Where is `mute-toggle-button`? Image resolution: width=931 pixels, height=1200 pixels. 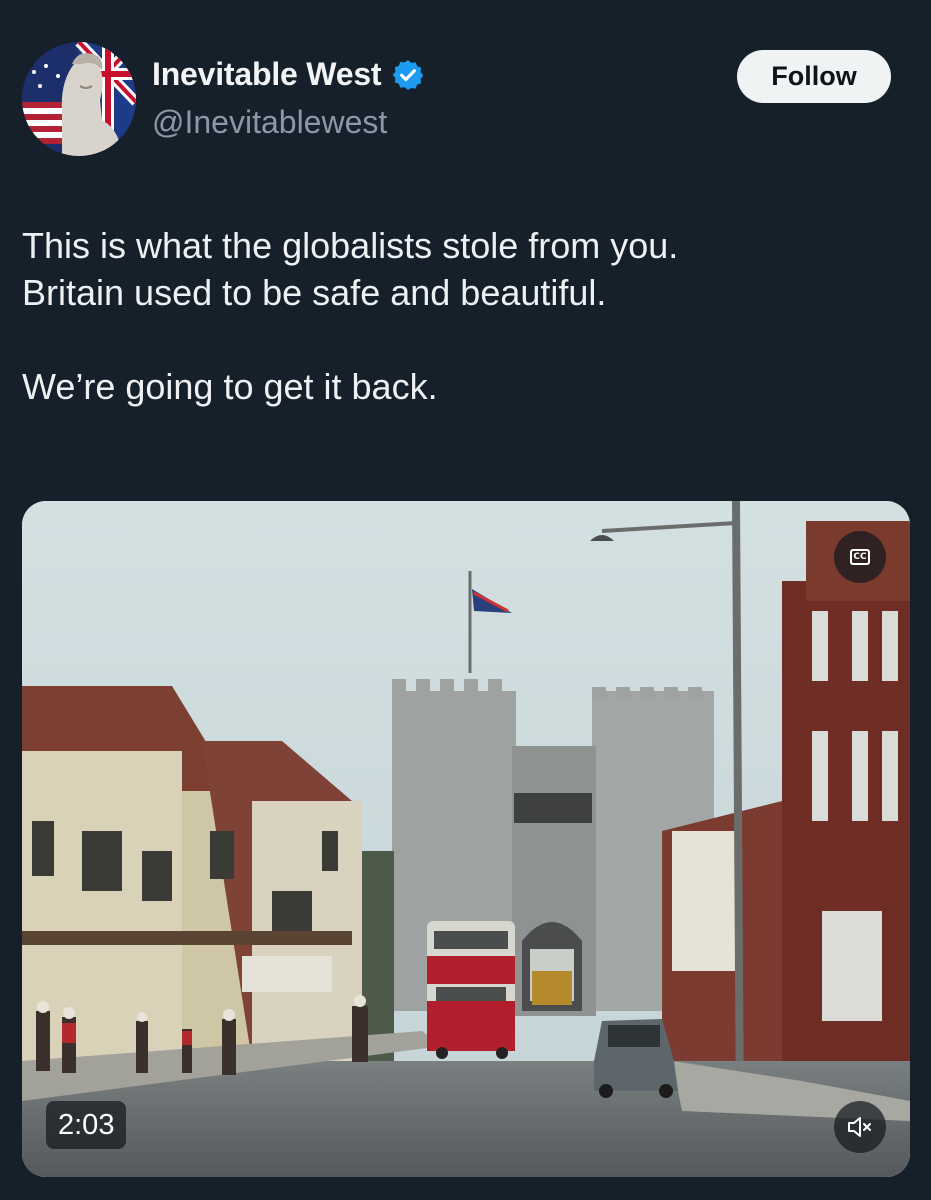 mute-toggle-button is located at coordinates (860, 1127).